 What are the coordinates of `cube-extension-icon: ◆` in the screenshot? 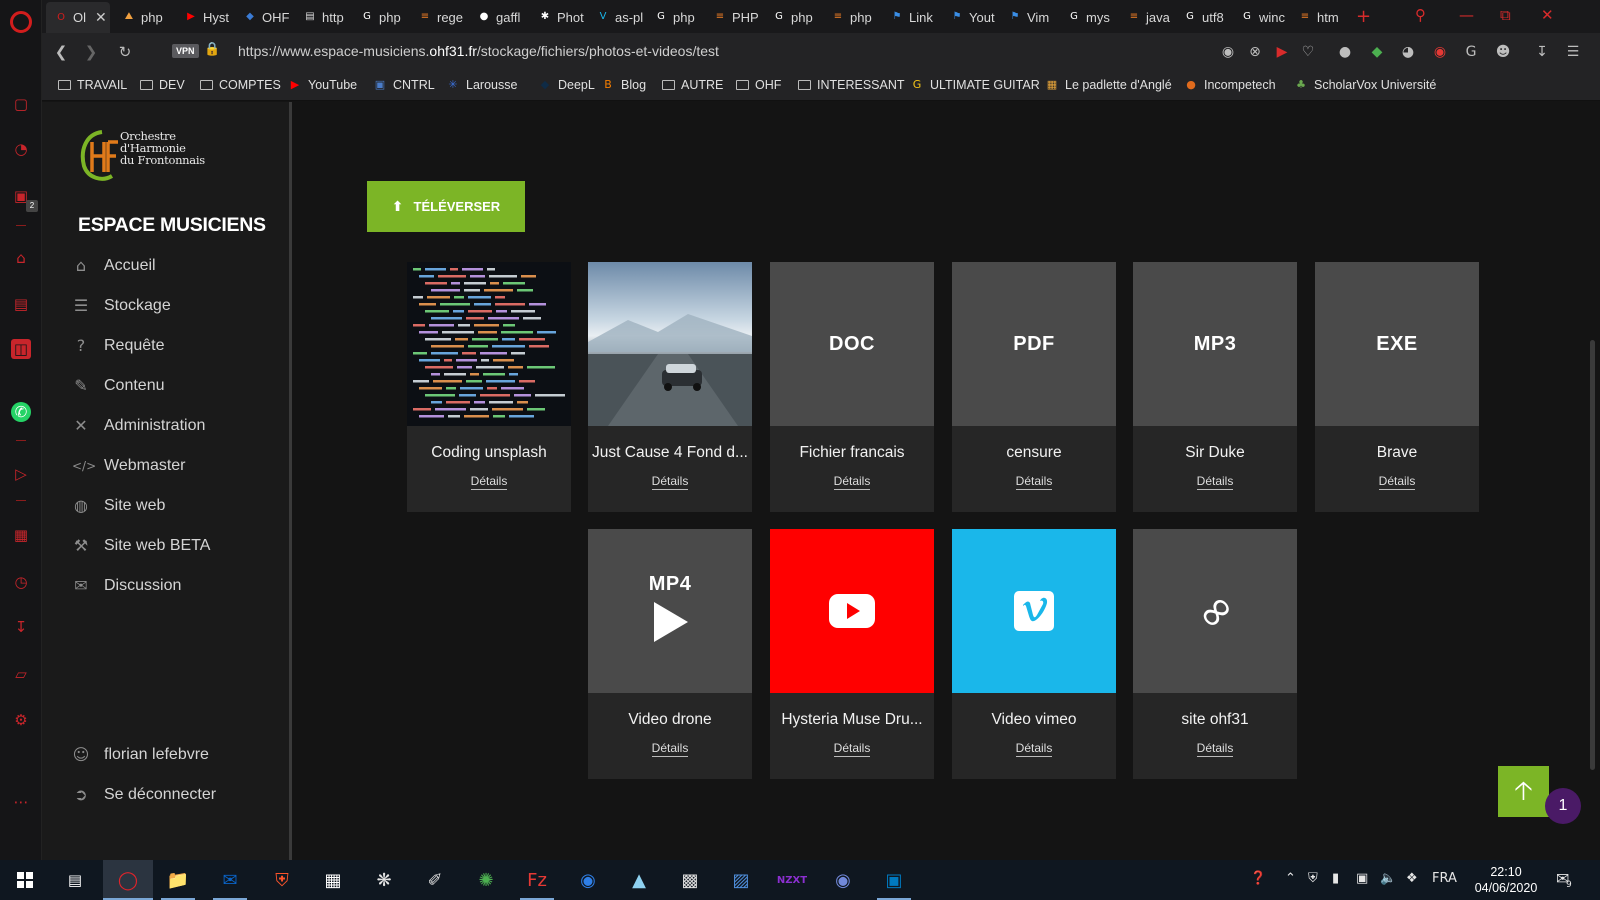 It's located at (1377, 52).